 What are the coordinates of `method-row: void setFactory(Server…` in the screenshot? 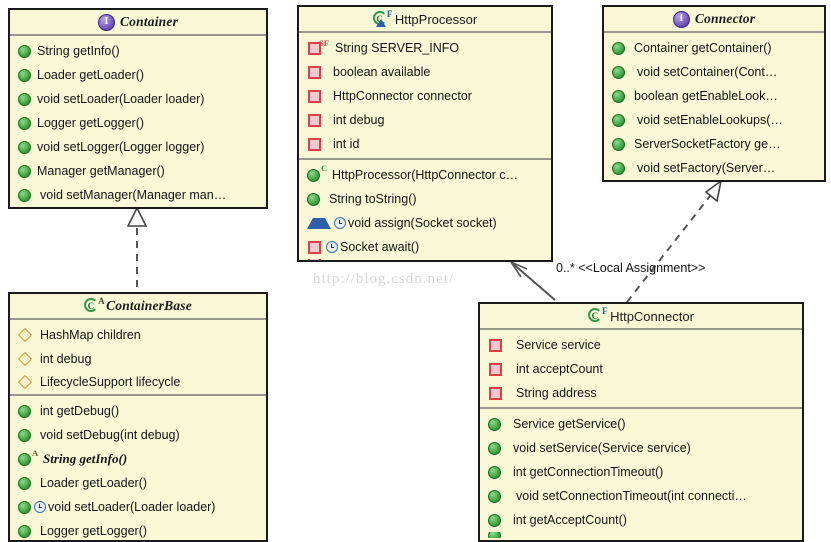 It's located at (714, 168).